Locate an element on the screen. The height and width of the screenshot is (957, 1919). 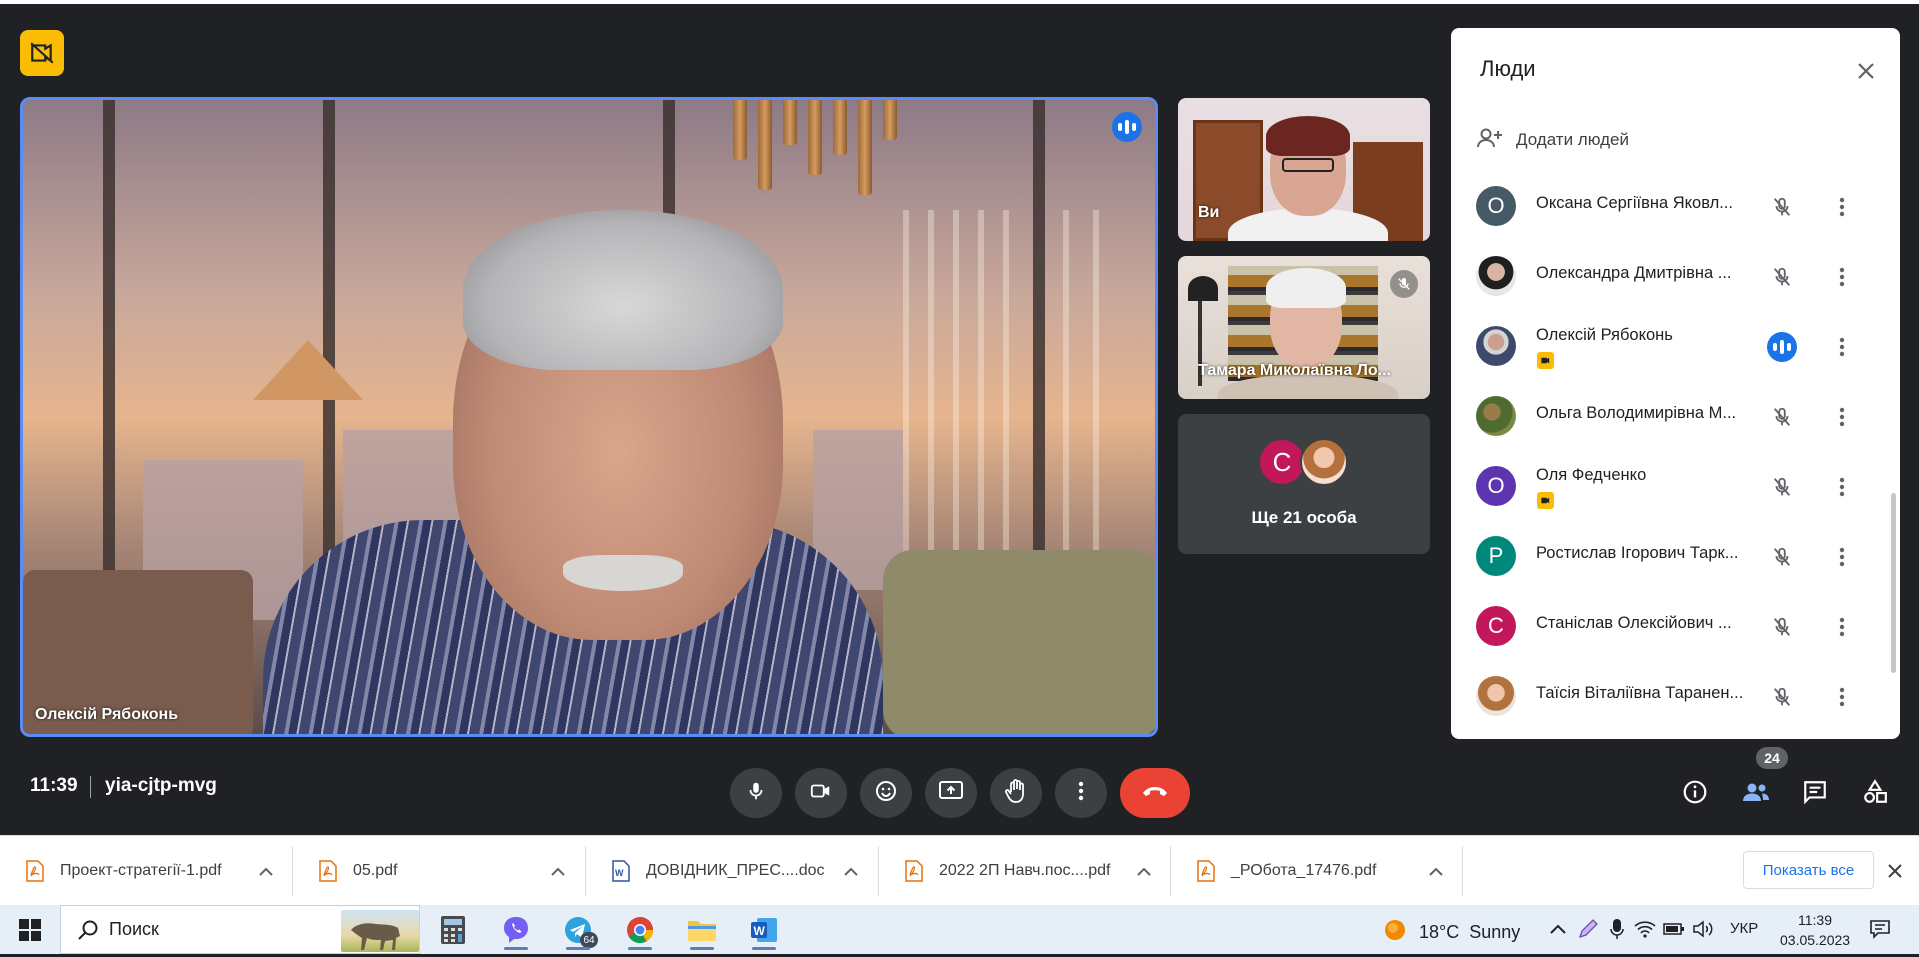
taskbar-search: Поиск is located at coordinates (240, 929).